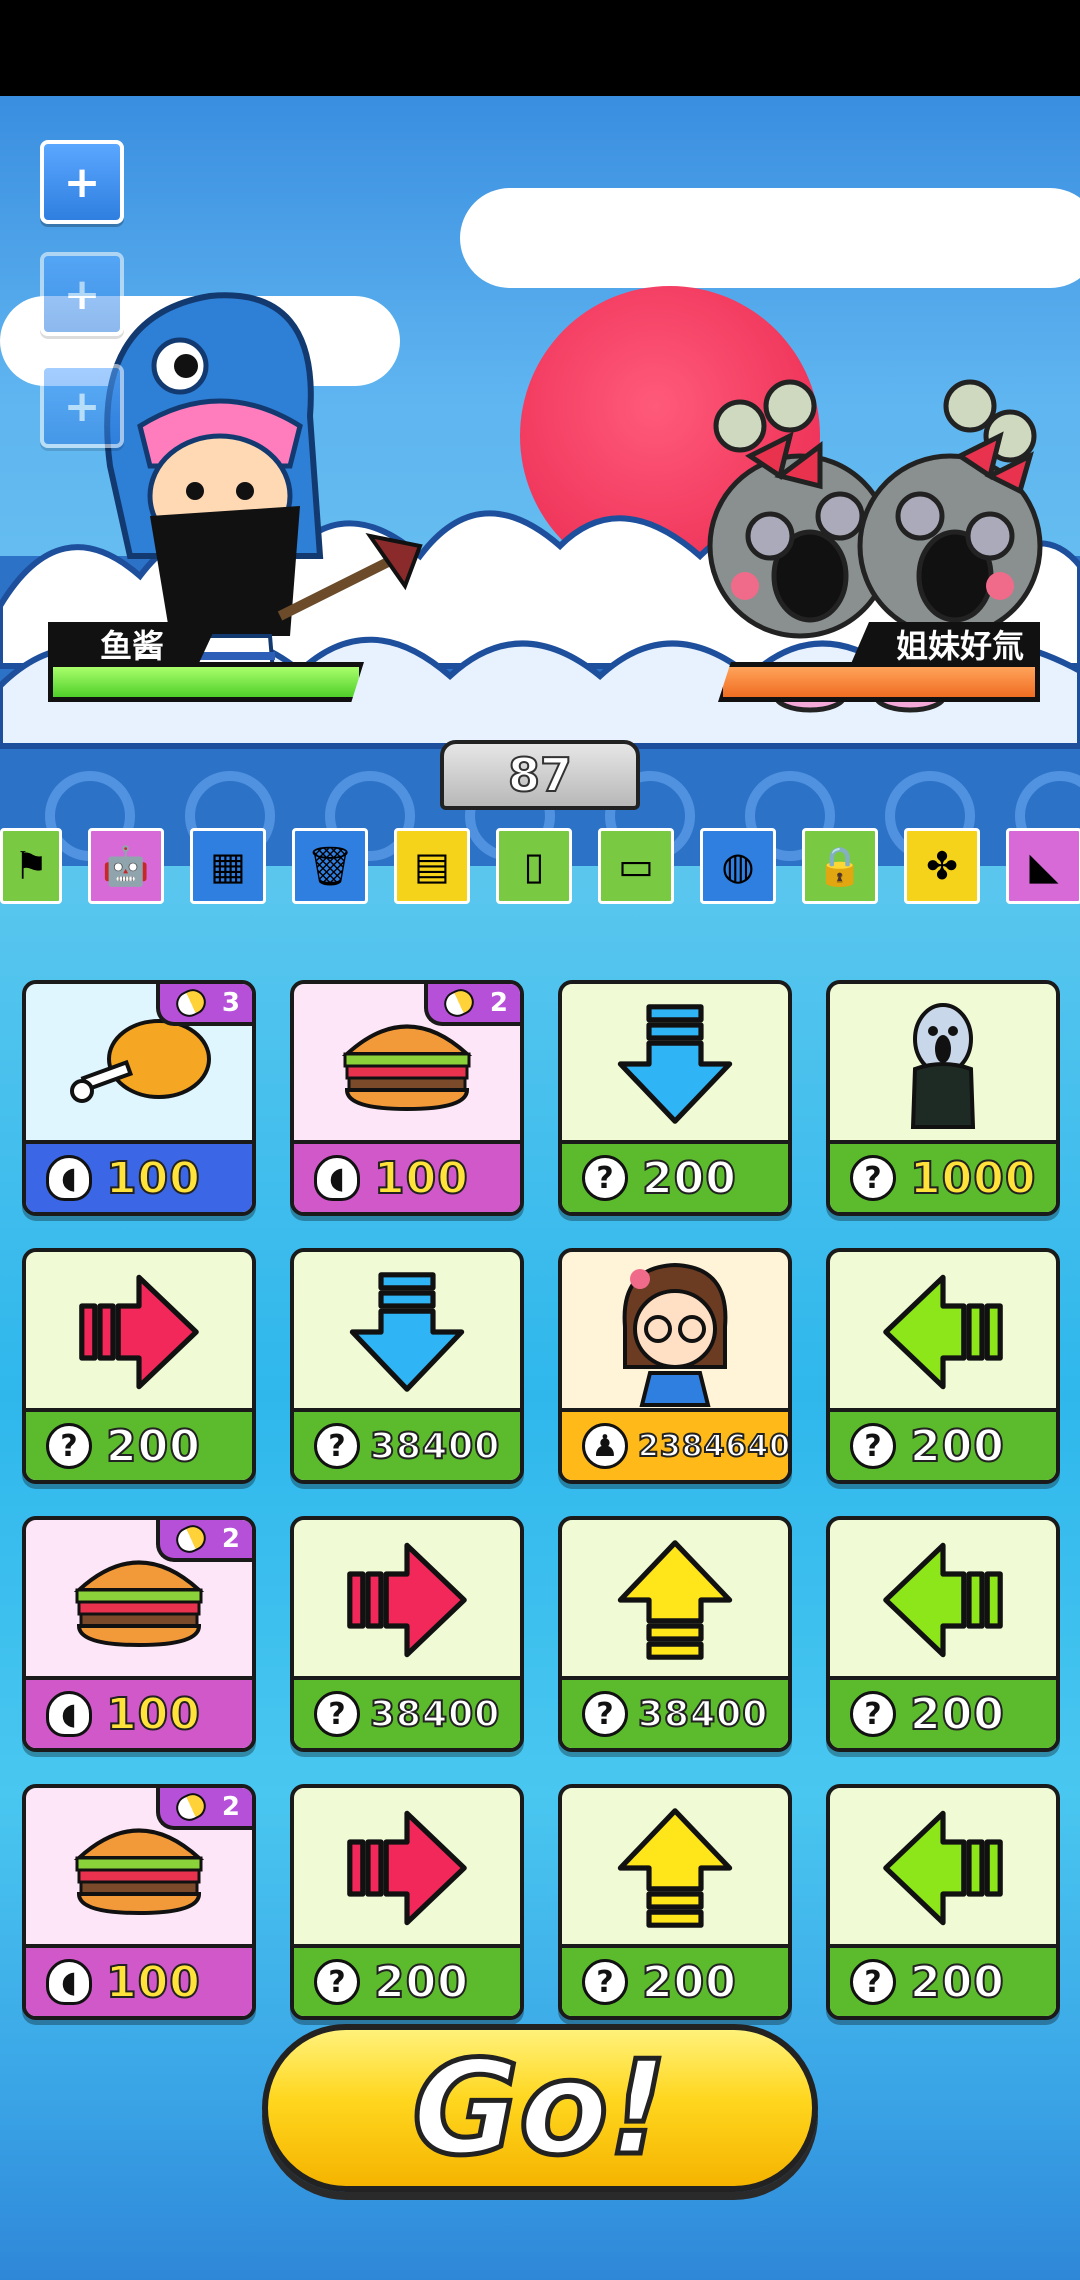 This screenshot has width=1080, height=2280. I want to click on card-cost: 23846400, so click(714, 1446).